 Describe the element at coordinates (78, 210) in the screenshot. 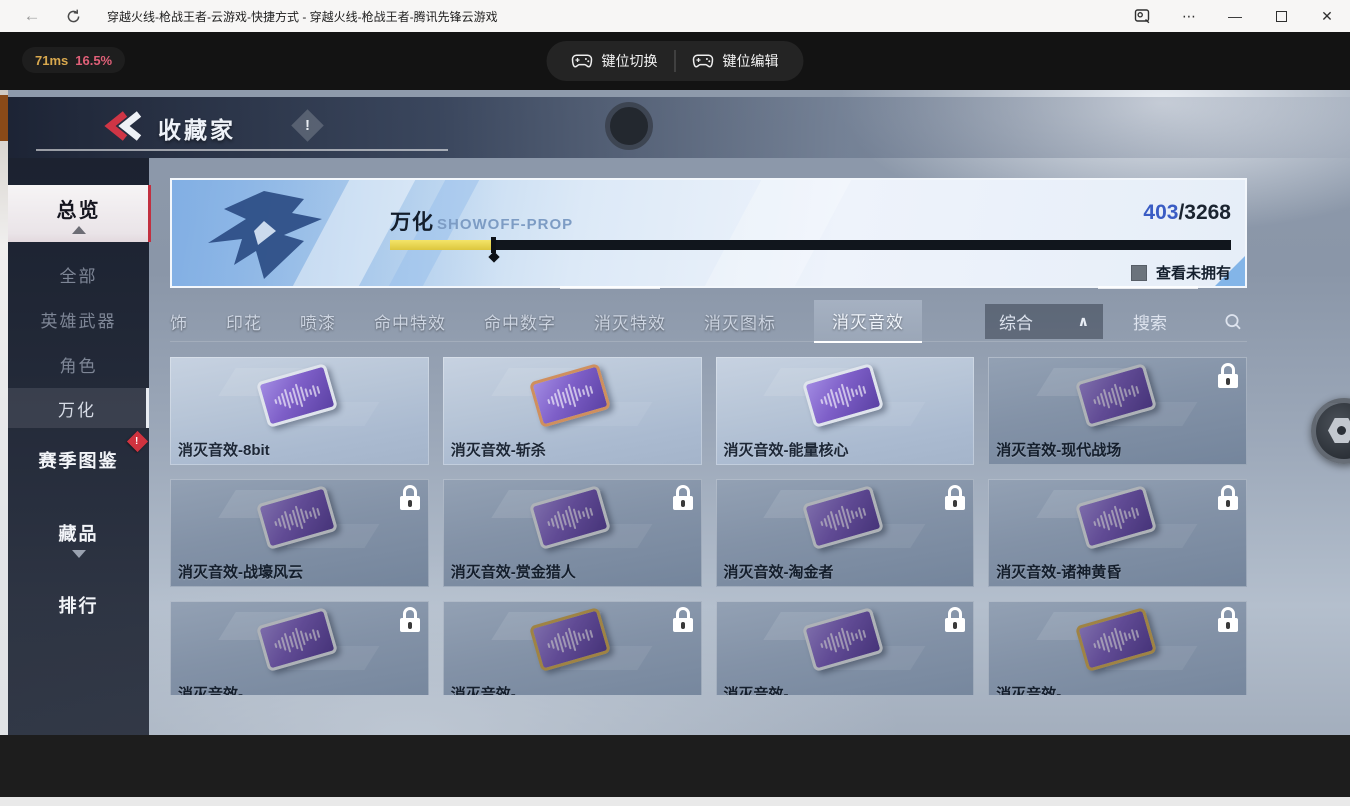

I see `sidebar-item-label: 总览` at that location.